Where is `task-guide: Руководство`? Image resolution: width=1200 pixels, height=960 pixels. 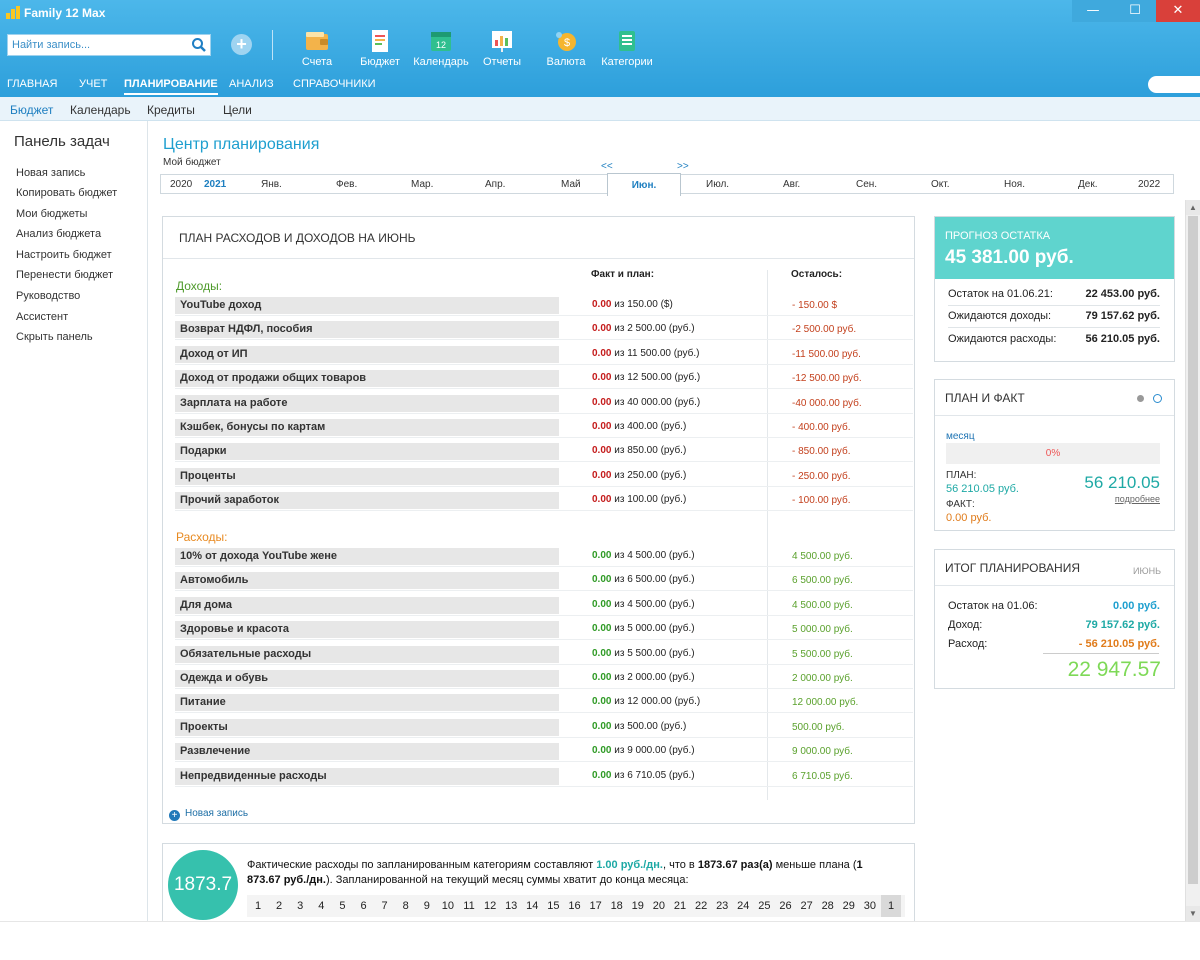
task-guide: Руководство is located at coordinates (48, 296).